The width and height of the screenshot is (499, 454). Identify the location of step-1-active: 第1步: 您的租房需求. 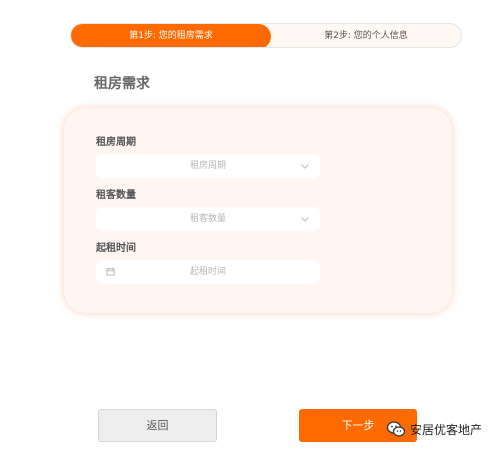
(171, 35).